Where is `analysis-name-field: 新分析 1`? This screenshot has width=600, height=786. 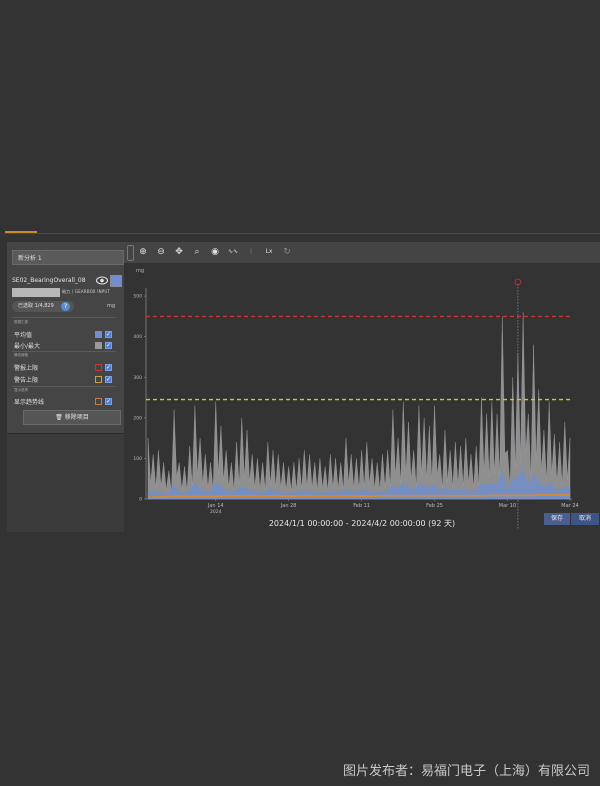 analysis-name-field: 新分析 1 is located at coordinates (68, 257).